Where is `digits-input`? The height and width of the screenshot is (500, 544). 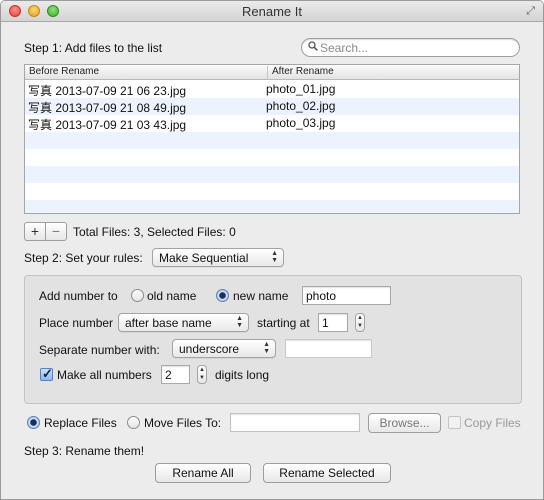 digits-input is located at coordinates (175, 374).